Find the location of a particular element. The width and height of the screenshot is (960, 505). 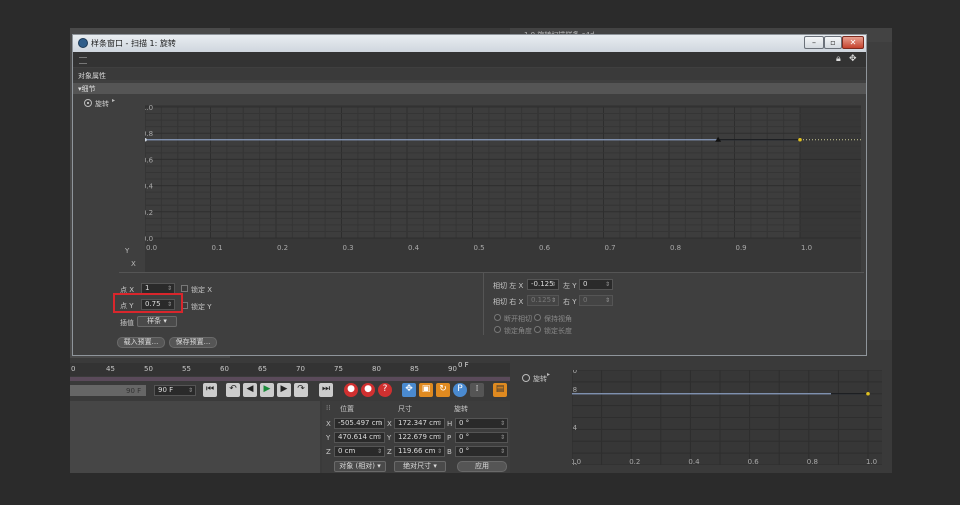

play-icon: ▶ is located at coordinates (267, 390).